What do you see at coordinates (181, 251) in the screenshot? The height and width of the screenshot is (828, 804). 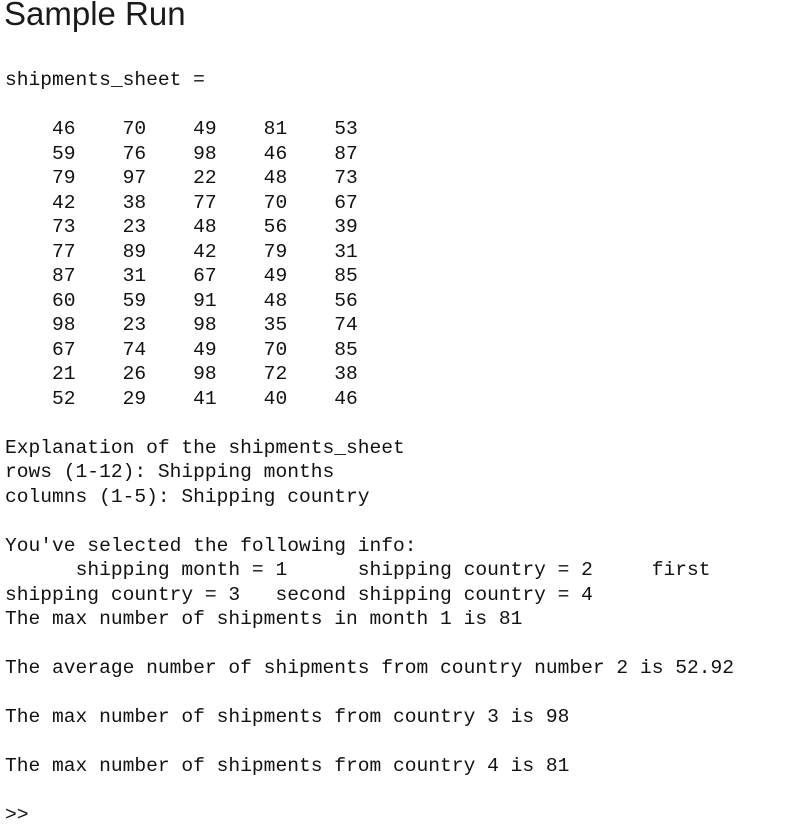 I see `matrix-row: 77 89 42 79 31` at bounding box center [181, 251].